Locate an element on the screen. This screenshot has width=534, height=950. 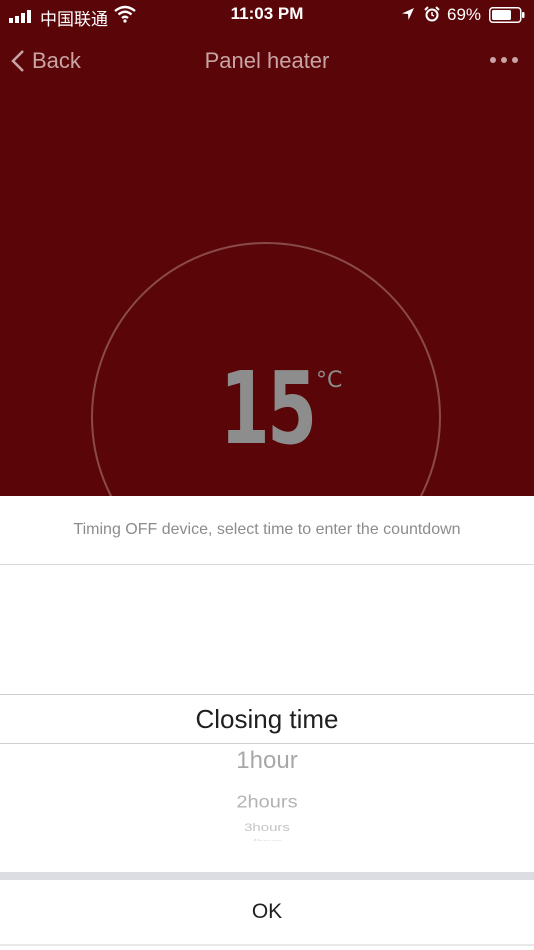
nav-bar: Back Panel heater is located at coordinates (267, 62).